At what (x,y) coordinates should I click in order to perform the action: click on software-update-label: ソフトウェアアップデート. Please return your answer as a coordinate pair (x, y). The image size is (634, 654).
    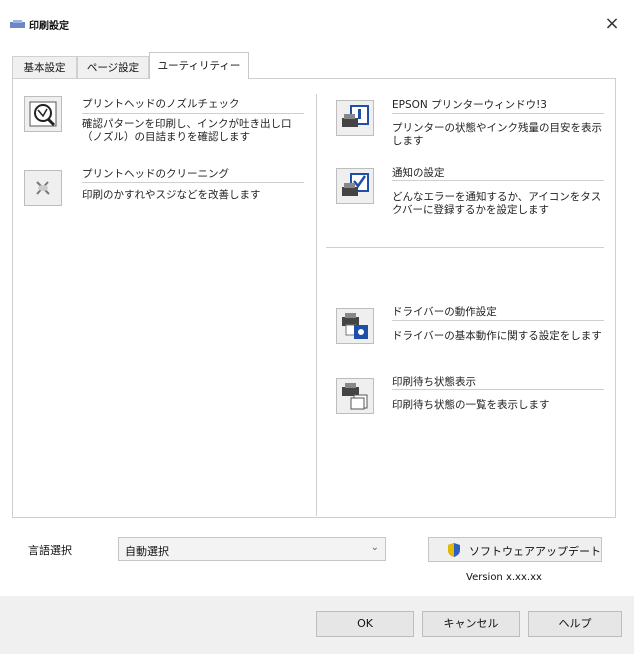
    Looking at the image, I should click on (535, 551).